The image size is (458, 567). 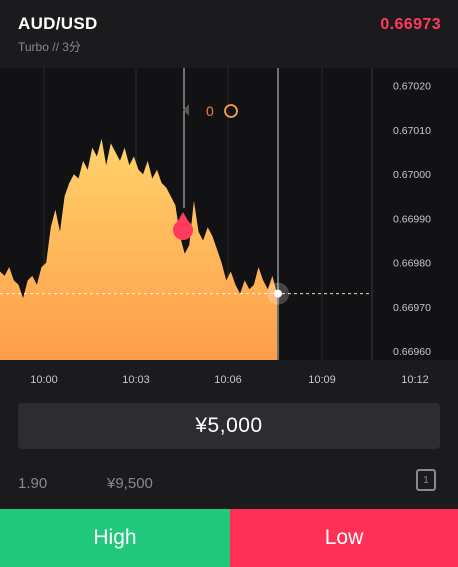 What do you see at coordinates (44, 380) in the screenshot?
I see `x-tick-label: 10:00` at bounding box center [44, 380].